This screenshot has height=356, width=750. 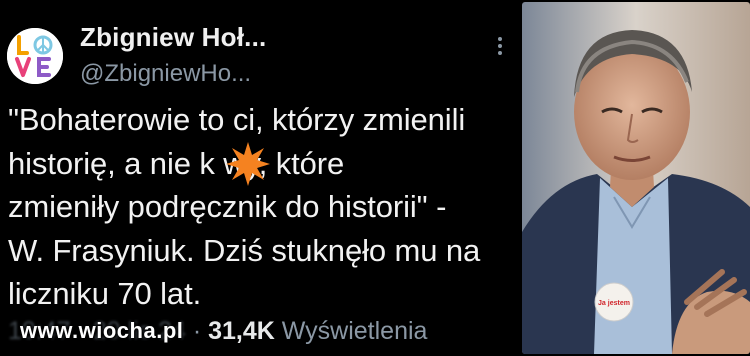 I want to click on badge-text: Ja jestem, so click(x=614, y=303).